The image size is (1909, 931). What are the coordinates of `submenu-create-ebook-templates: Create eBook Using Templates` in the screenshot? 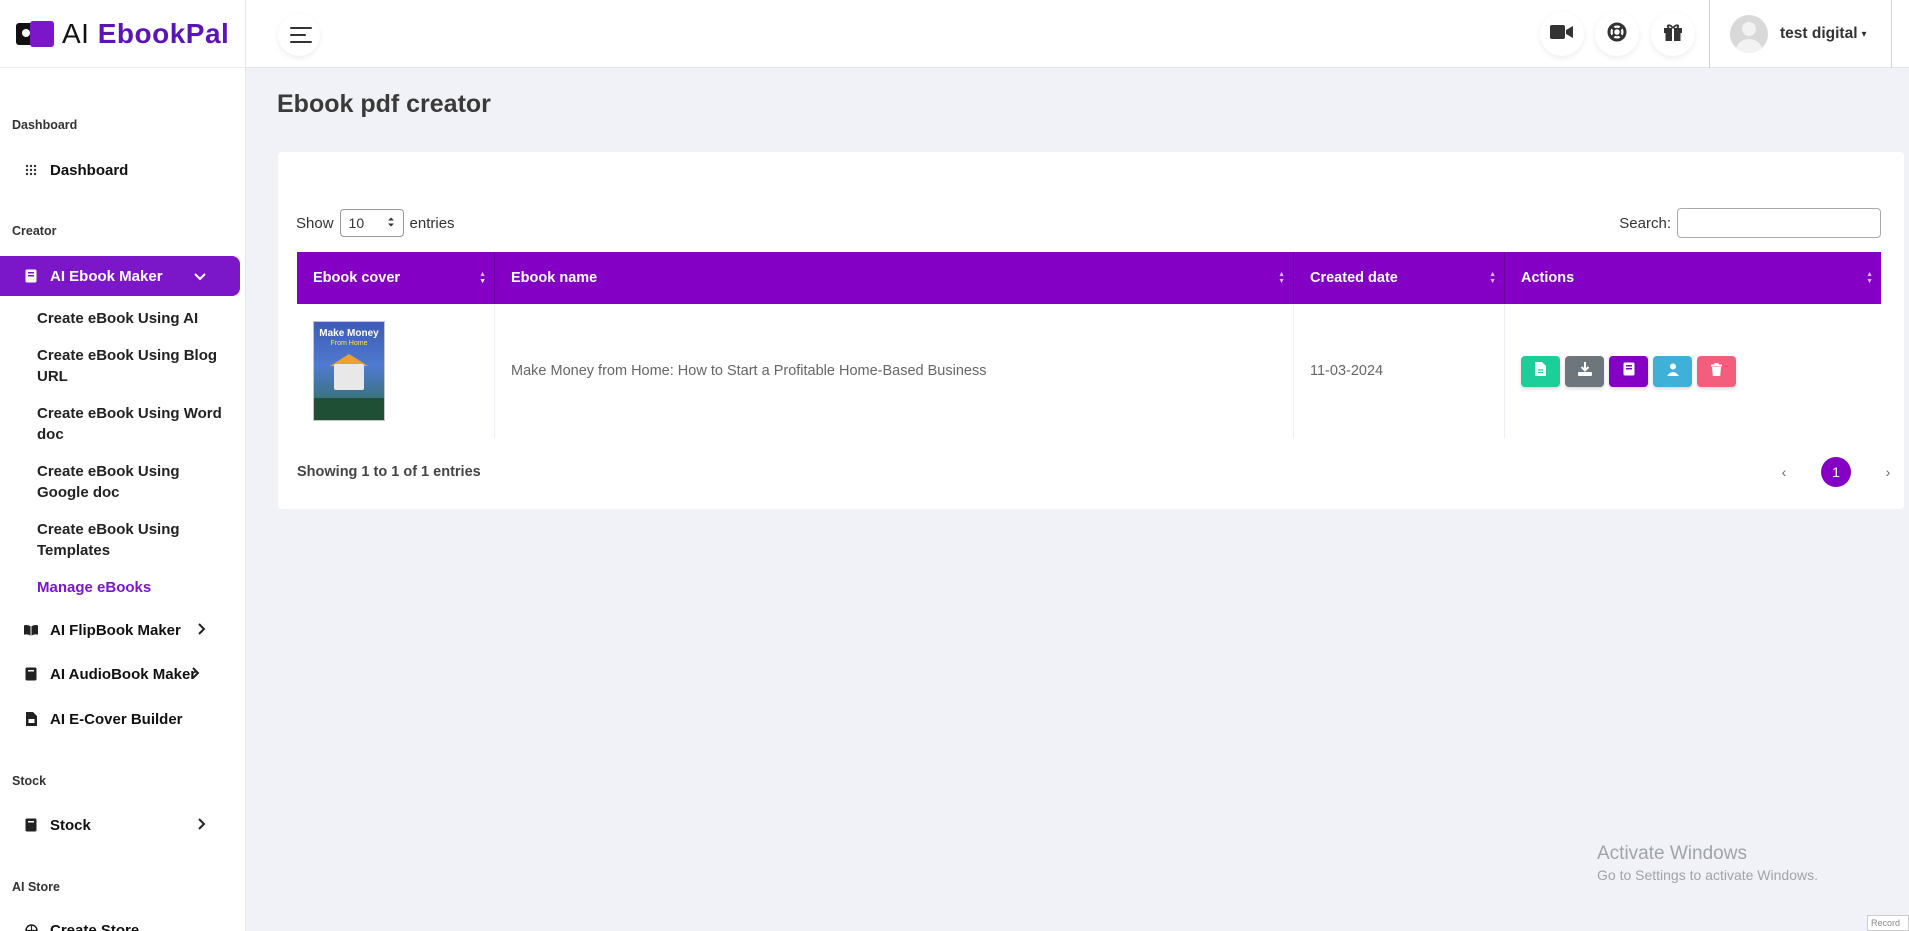 It's located at (132, 540).